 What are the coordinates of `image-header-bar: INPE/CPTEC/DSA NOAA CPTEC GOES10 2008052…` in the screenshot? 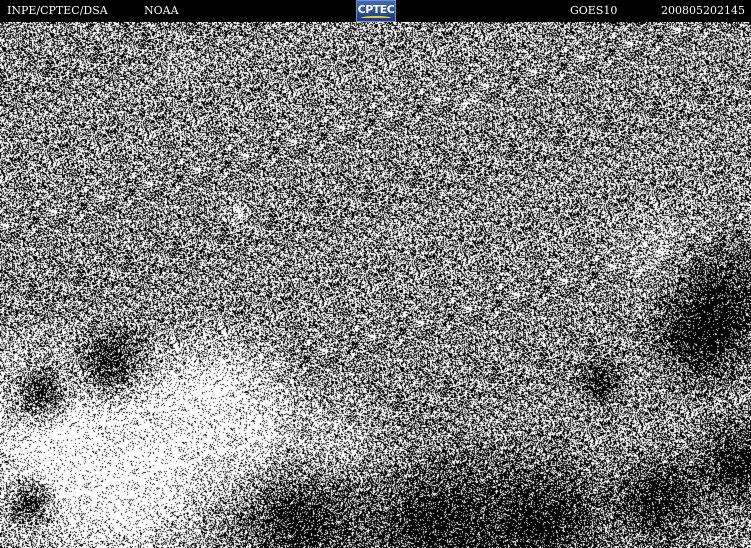 It's located at (375, 11).